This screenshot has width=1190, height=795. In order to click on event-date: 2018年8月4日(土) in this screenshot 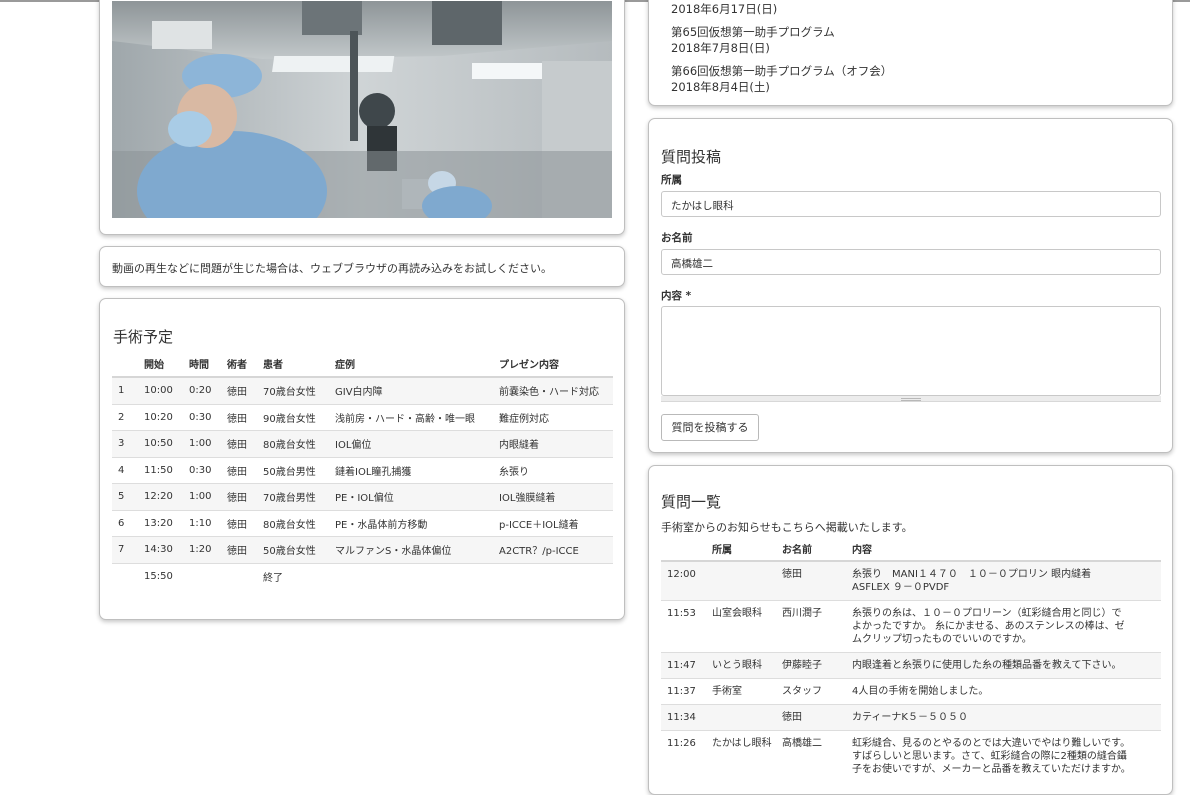, I will do `click(720, 87)`.